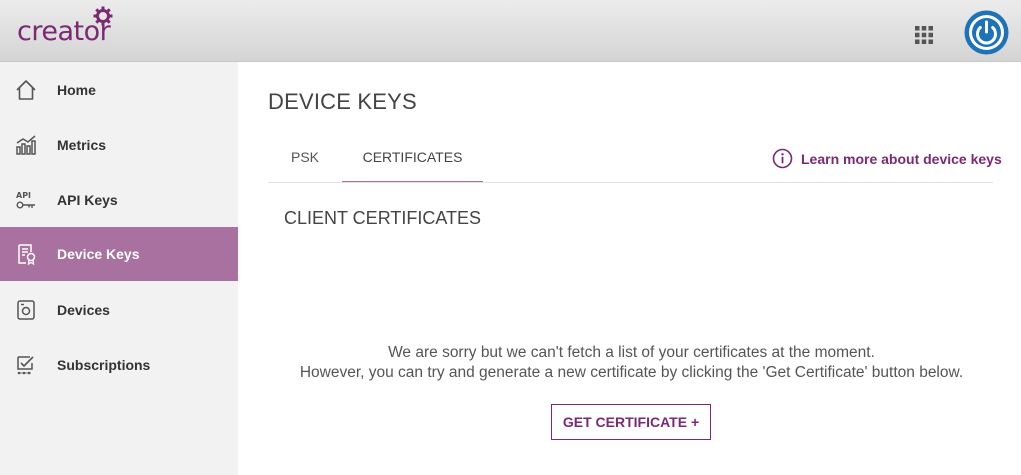 Image resolution: width=1021 pixels, height=475 pixels. What do you see at coordinates (104, 365) in the screenshot?
I see `sidebar-item-label: Subscriptions` at bounding box center [104, 365].